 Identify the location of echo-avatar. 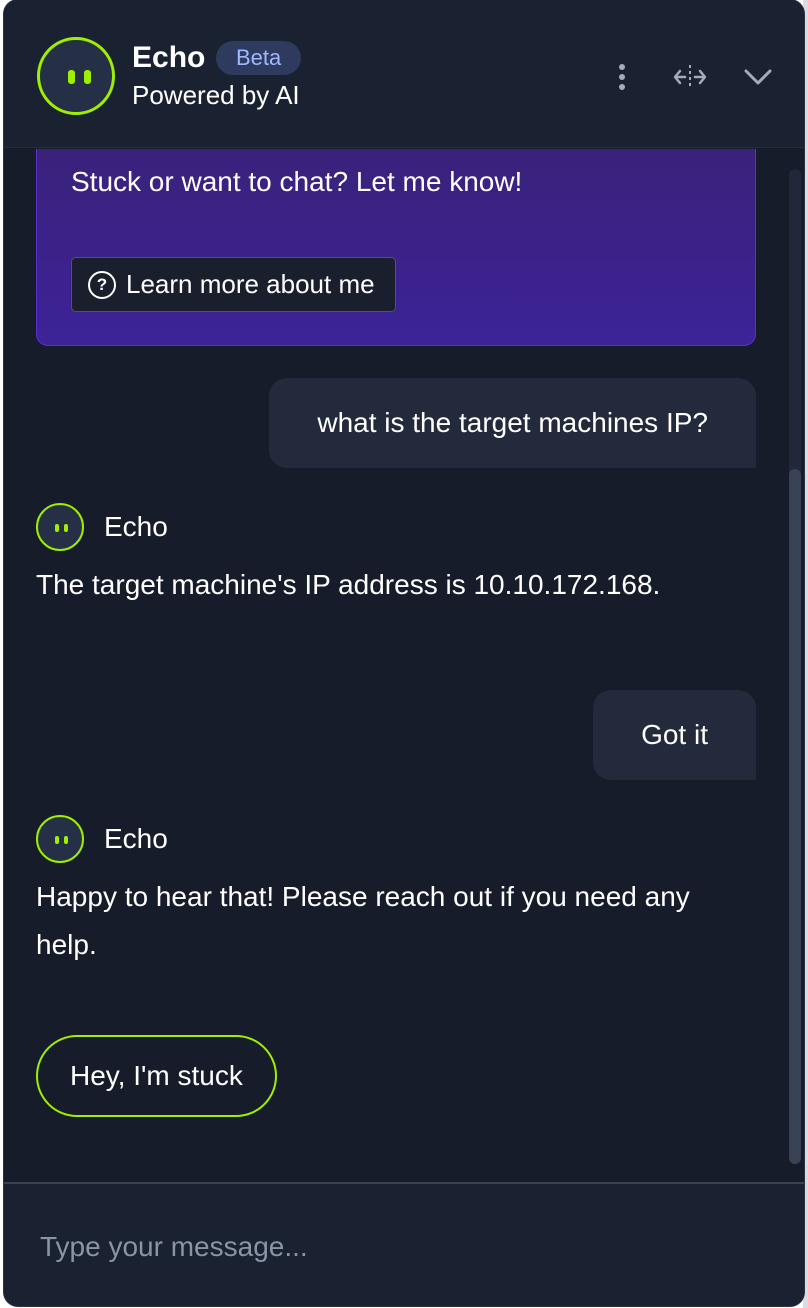
(76, 76).